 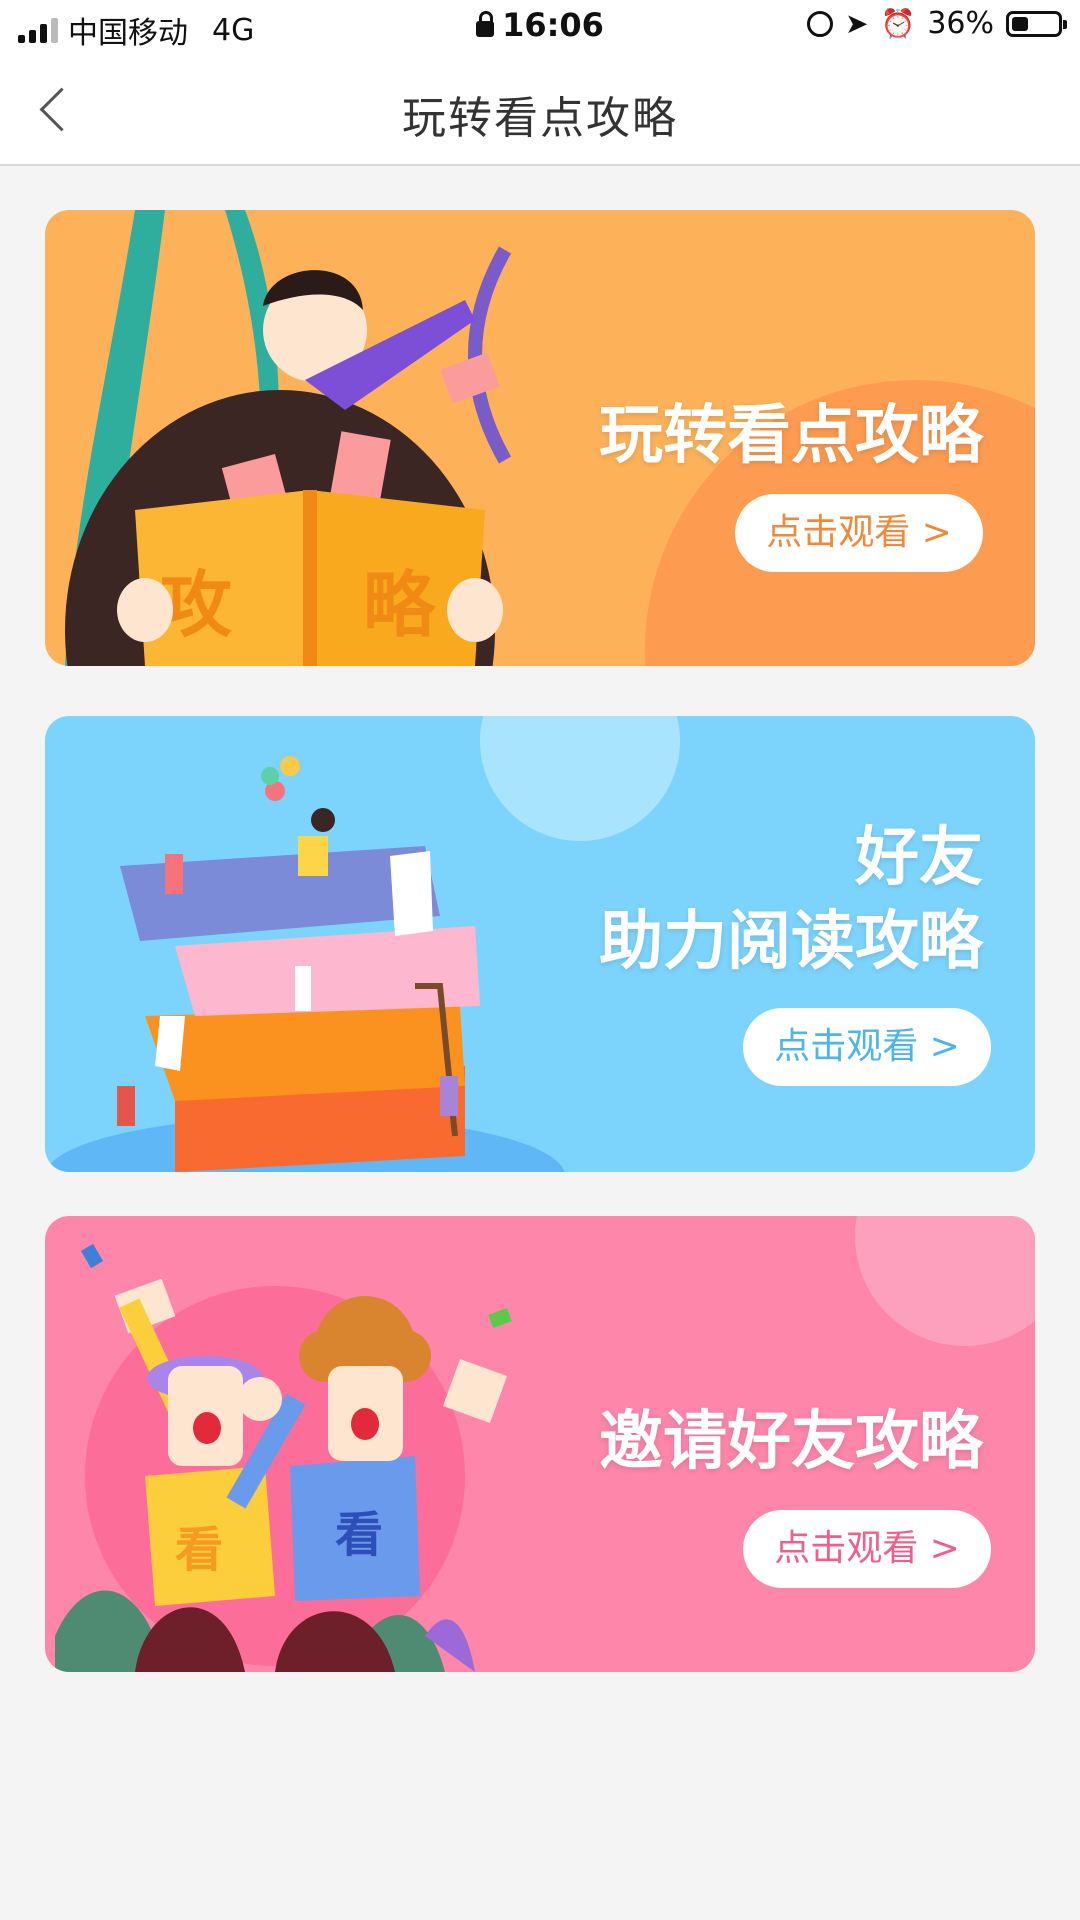 I want to click on rotation-lock-icon, so click(x=819, y=23).